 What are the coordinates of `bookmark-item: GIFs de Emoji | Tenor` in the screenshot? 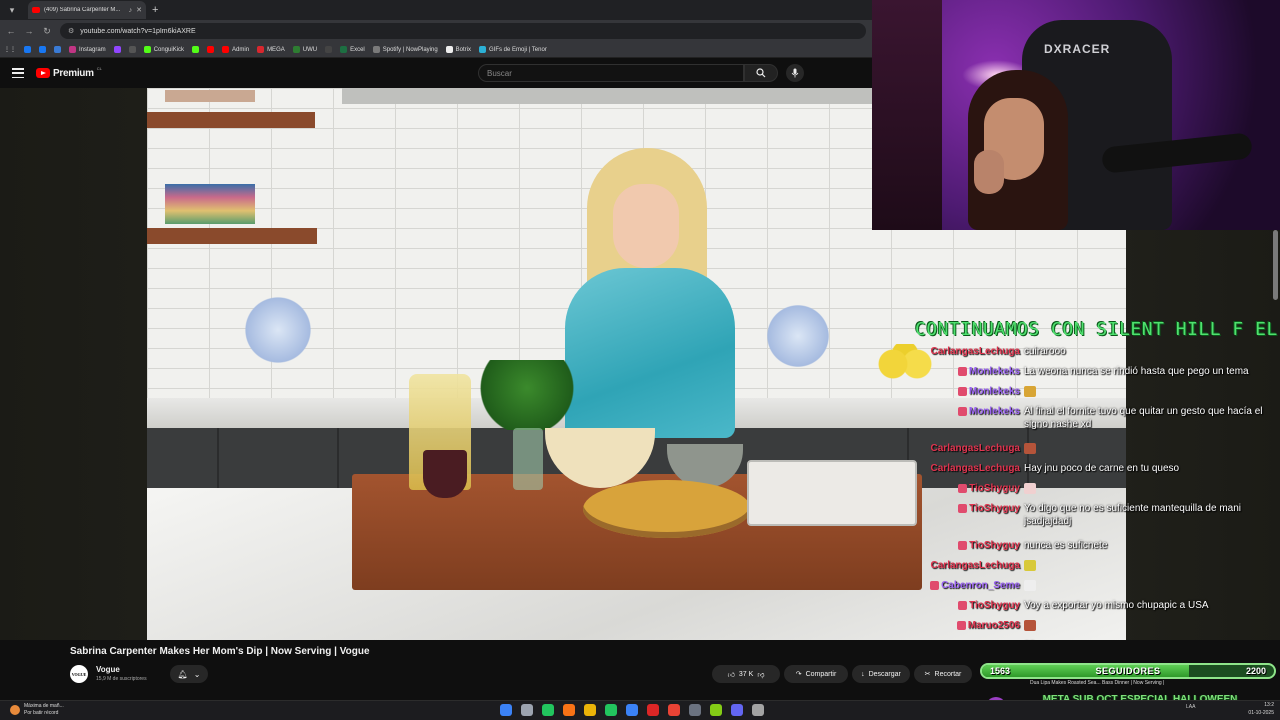 It's located at (513, 49).